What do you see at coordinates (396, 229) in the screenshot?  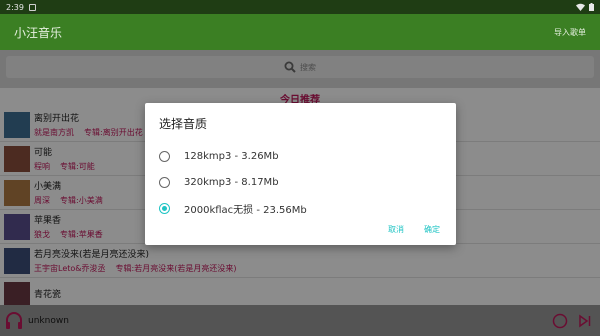 I see `cancel-button: 取消` at bounding box center [396, 229].